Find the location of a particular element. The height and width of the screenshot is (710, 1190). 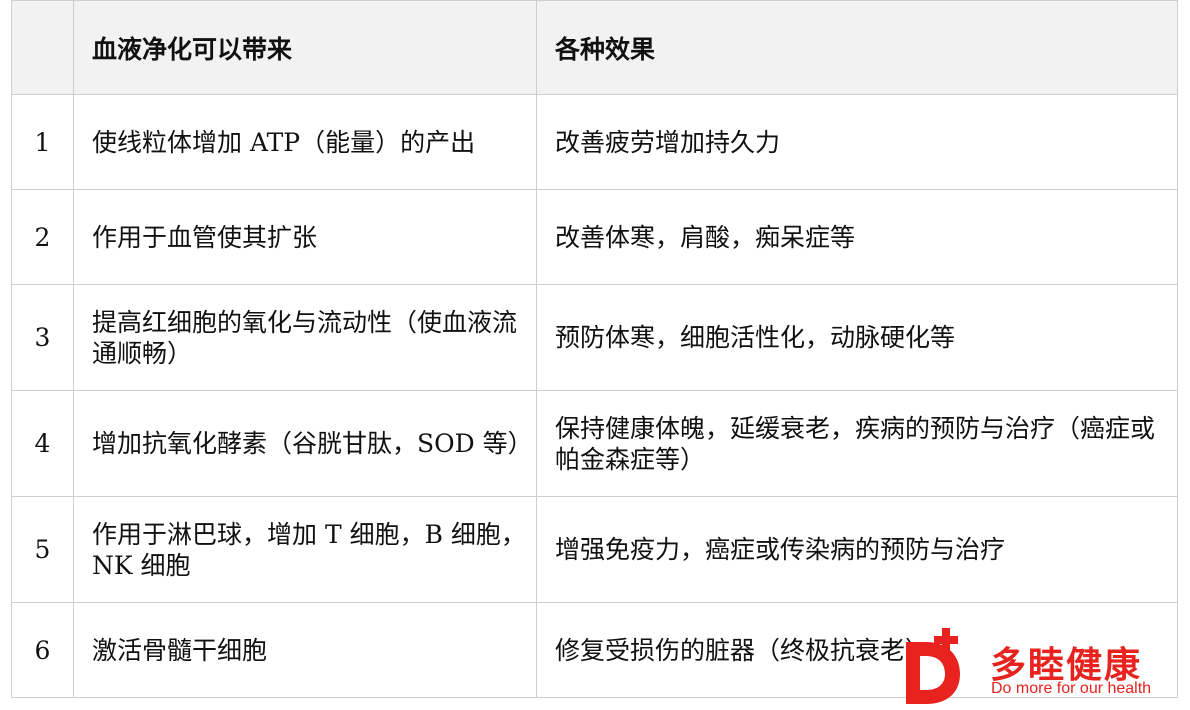

header-index is located at coordinates (42, 47).